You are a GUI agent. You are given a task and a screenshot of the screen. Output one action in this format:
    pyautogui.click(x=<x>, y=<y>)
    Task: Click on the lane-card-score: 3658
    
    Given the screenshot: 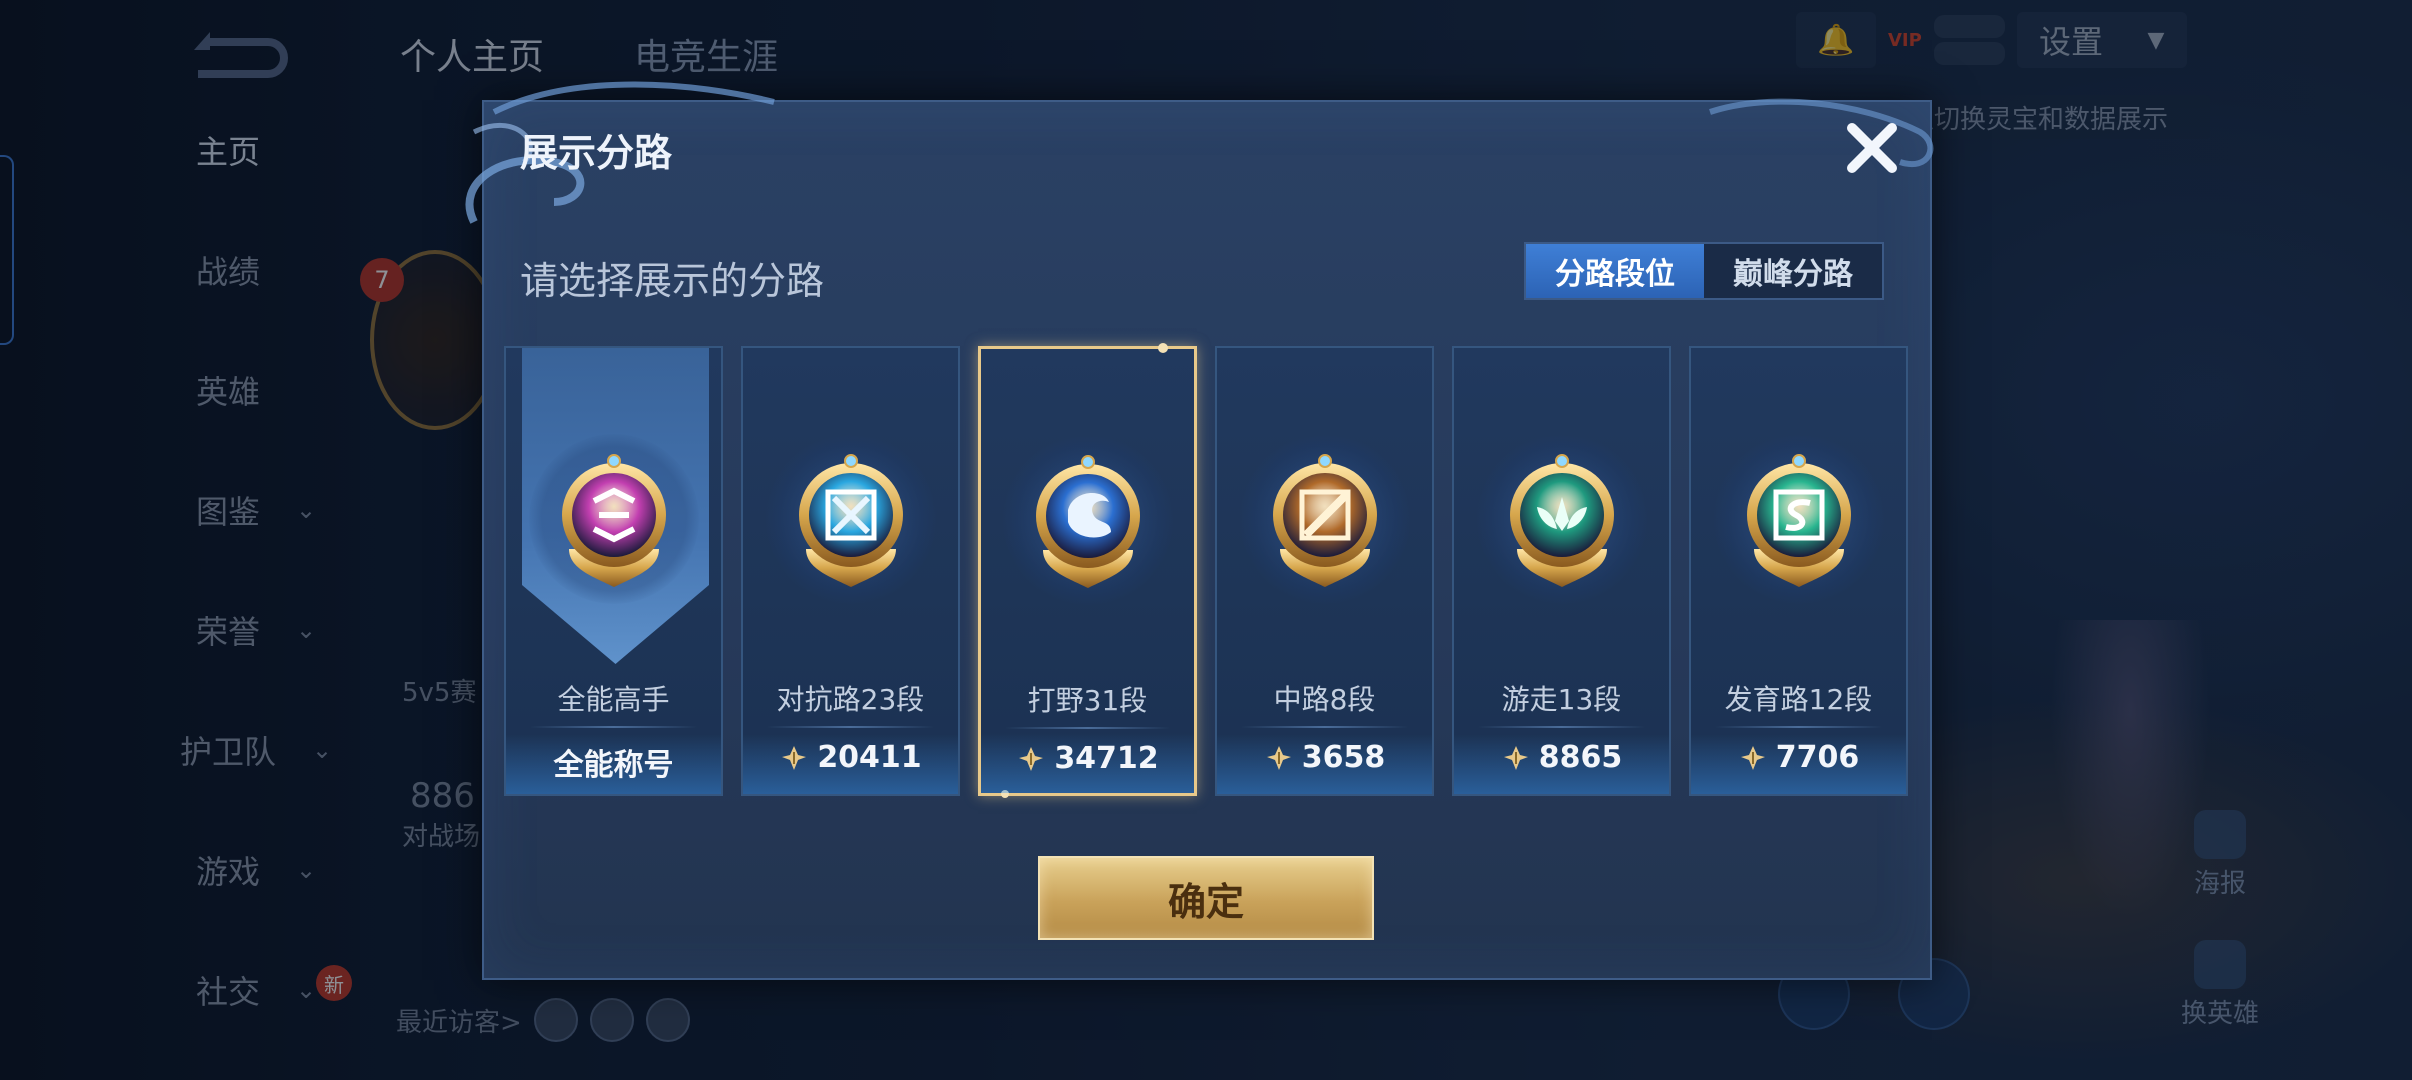 What is the action you would take?
    pyautogui.click(x=1324, y=757)
    